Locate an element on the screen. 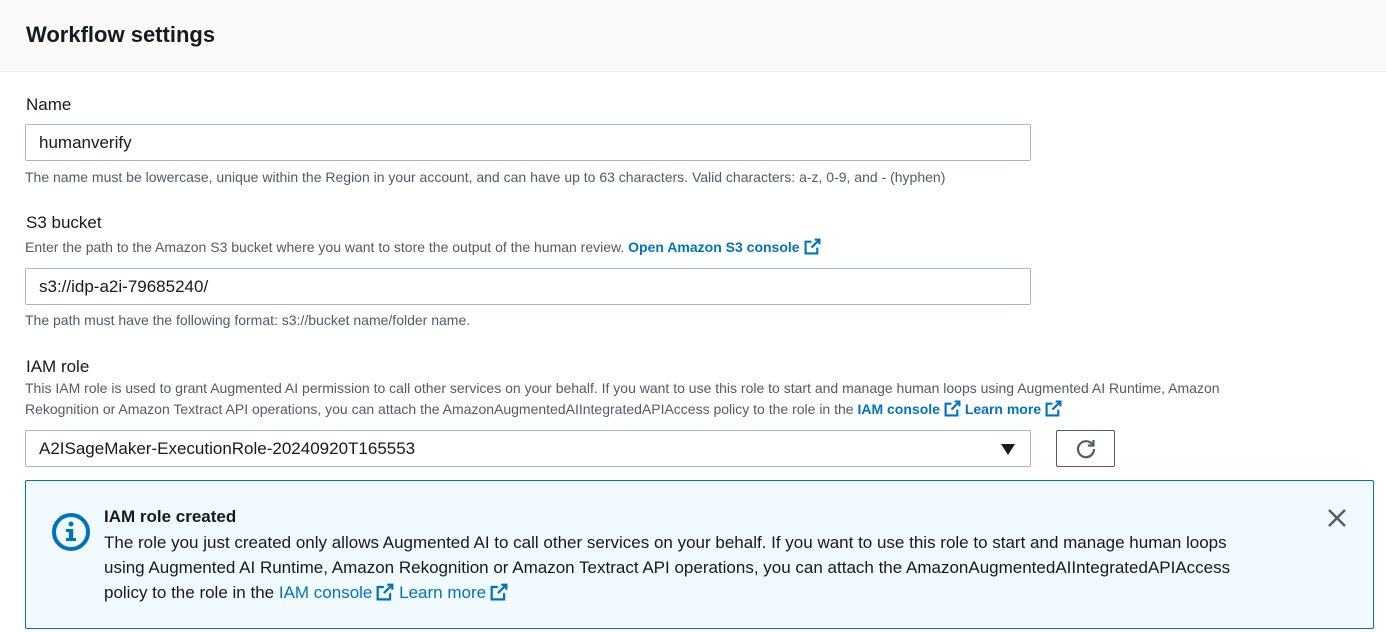 The width and height of the screenshot is (1386, 632). s3-bucket-label: S3 bucket is located at coordinates (64, 222).